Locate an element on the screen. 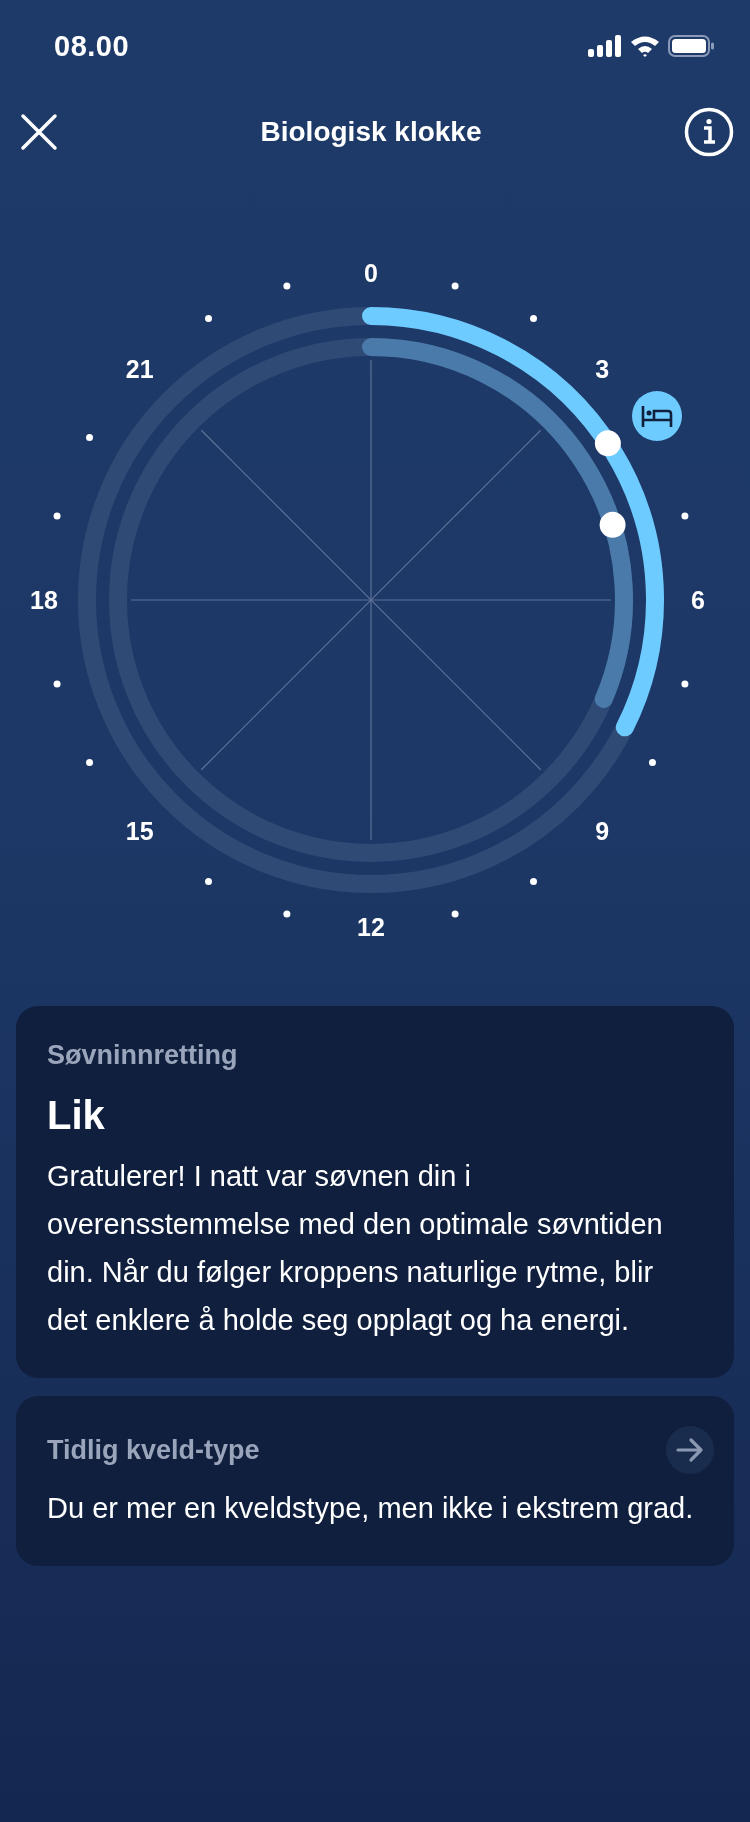 The height and width of the screenshot is (1822, 750). card-text: Du er mer en kveldstype, men ikke i ekstrem grad. is located at coordinates (371, 1508).